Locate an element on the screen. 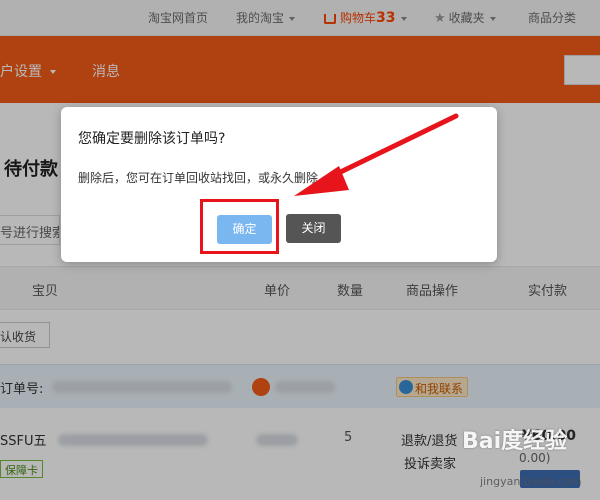 Image resolution: width=600 pixels, height=500 pixels. watermark-url: jingyan.baidu.com is located at coordinates (531, 481).